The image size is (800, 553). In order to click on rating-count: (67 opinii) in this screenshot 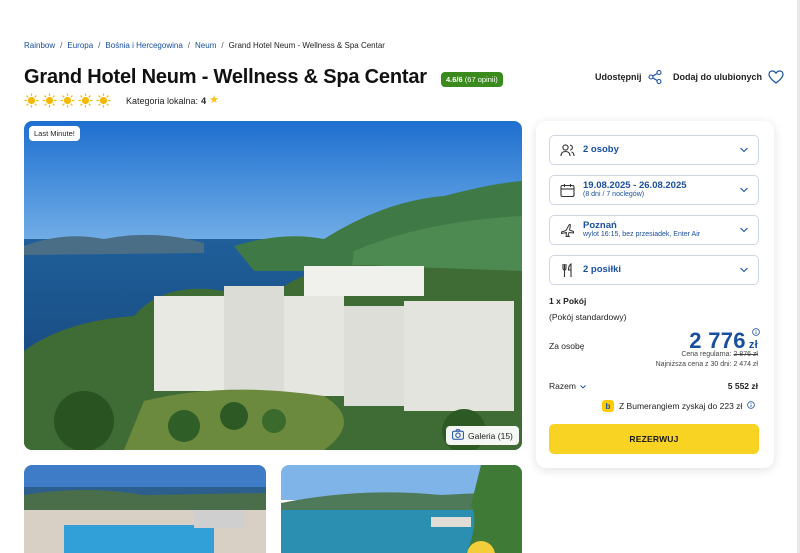, I will do `click(481, 79)`.